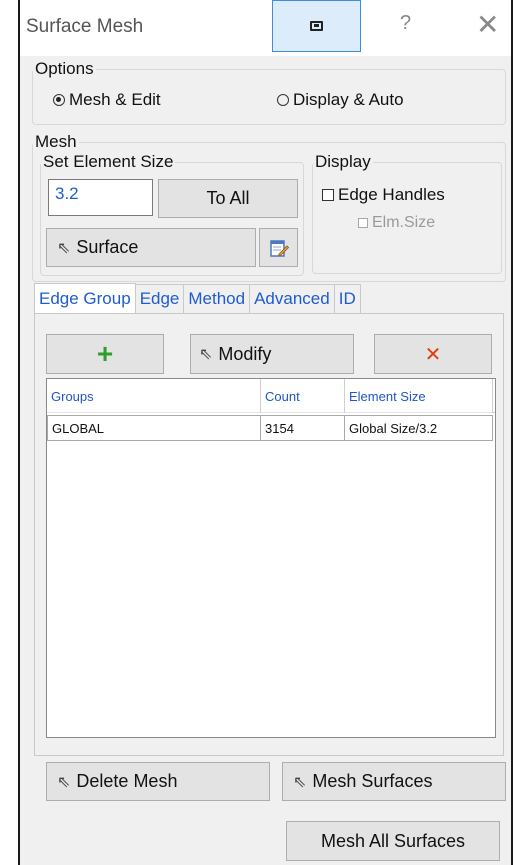 The image size is (513, 865). I want to click on column-header-count: Count, so click(303, 396).